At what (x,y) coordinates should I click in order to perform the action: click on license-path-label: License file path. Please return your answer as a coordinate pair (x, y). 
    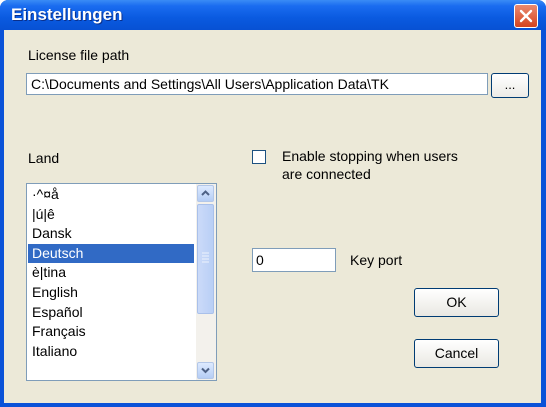
    Looking at the image, I should click on (79, 55).